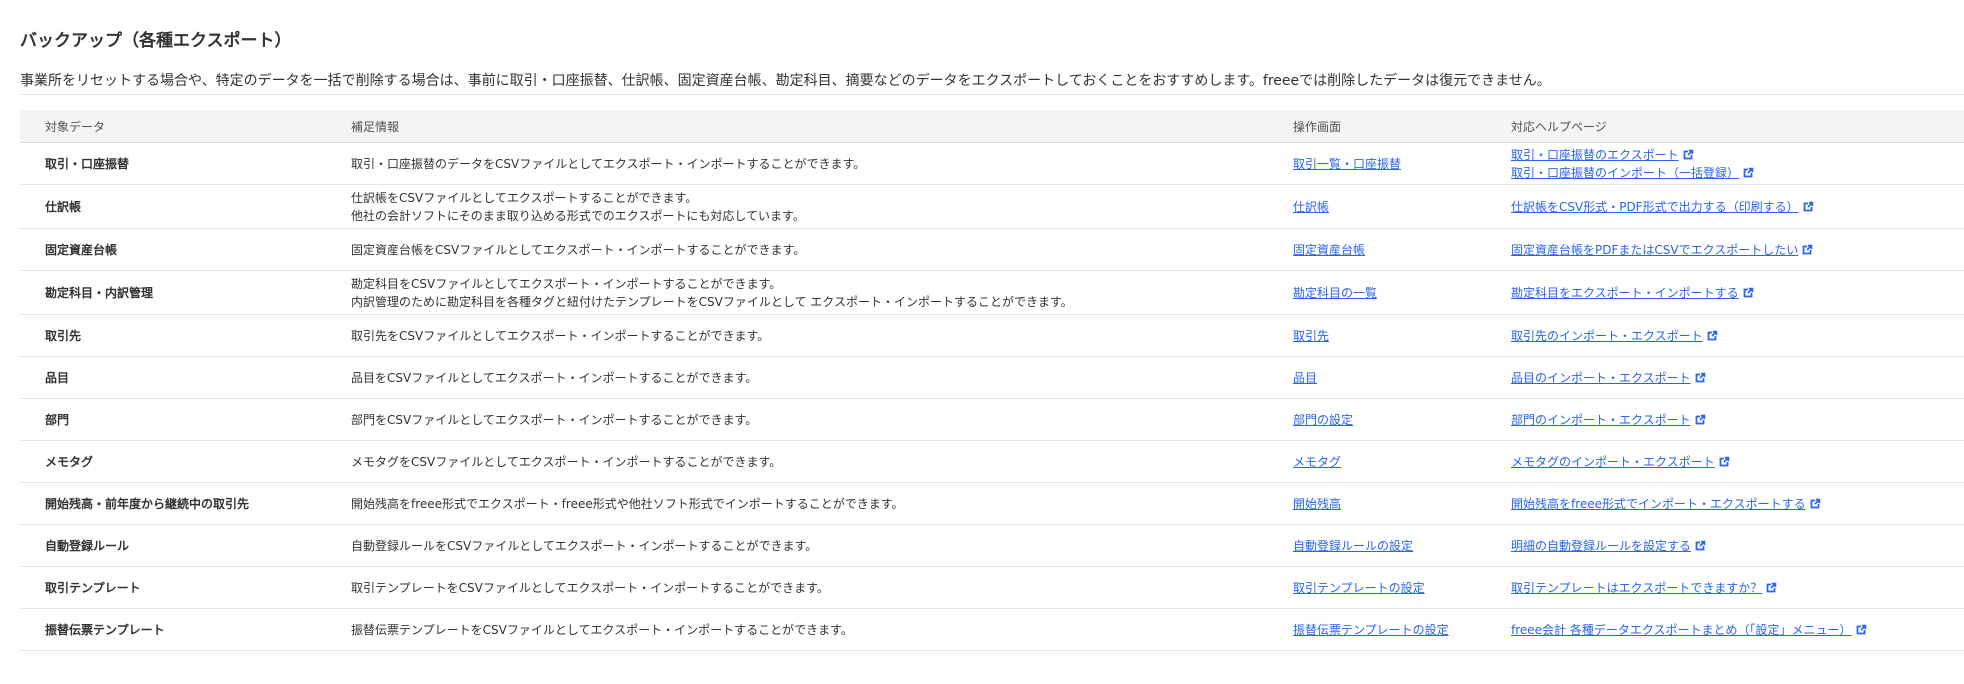  Describe the element at coordinates (1377, 419) in the screenshot. I see `row-screen: 部門の設定` at that location.